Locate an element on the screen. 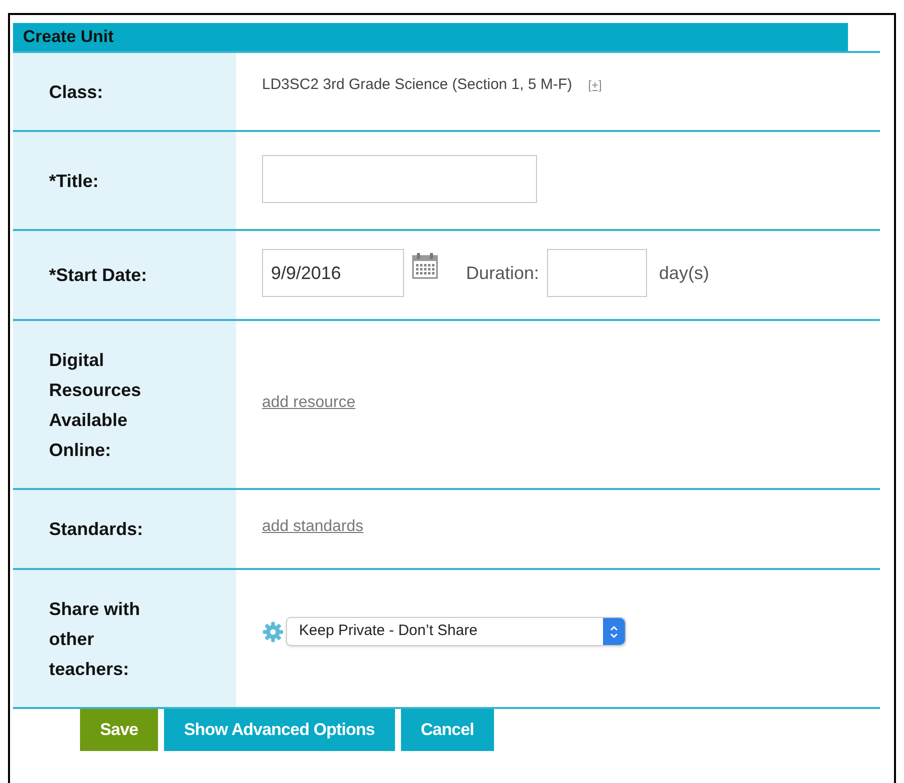 This screenshot has width=904, height=783. calendar-icon is located at coordinates (425, 266).